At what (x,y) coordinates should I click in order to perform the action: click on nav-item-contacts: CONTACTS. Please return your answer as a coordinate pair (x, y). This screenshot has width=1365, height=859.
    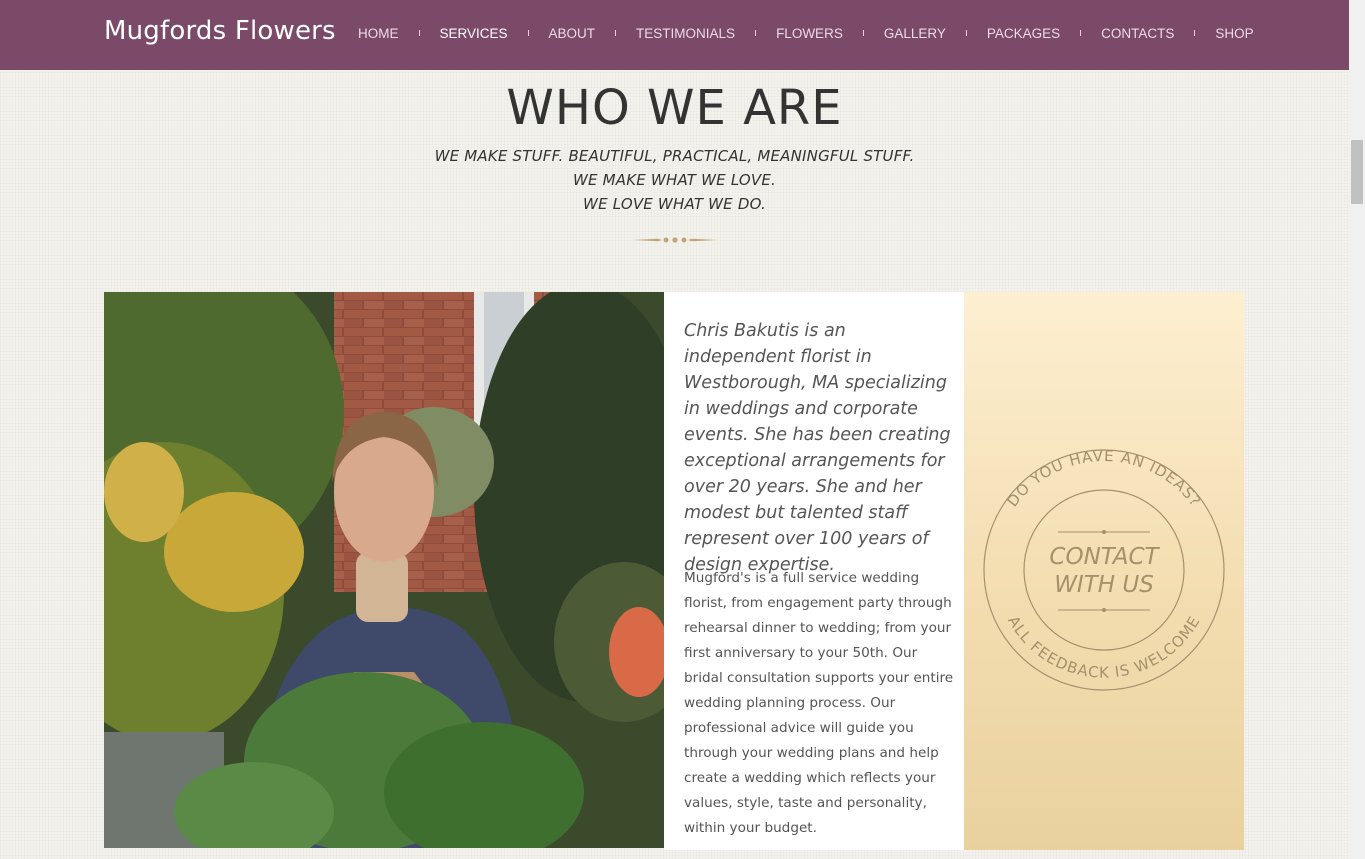
    Looking at the image, I should click on (1137, 33).